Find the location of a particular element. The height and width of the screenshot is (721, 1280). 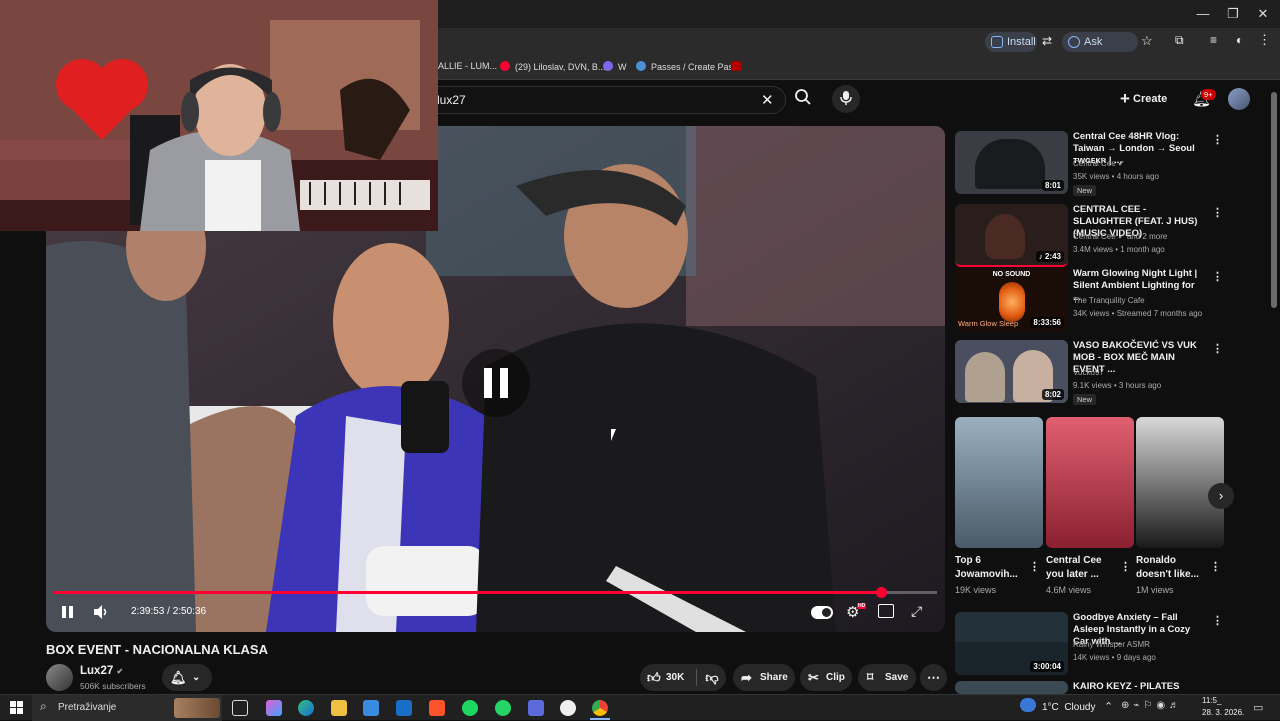

bookmark-item: W is located at coordinates (615, 66).